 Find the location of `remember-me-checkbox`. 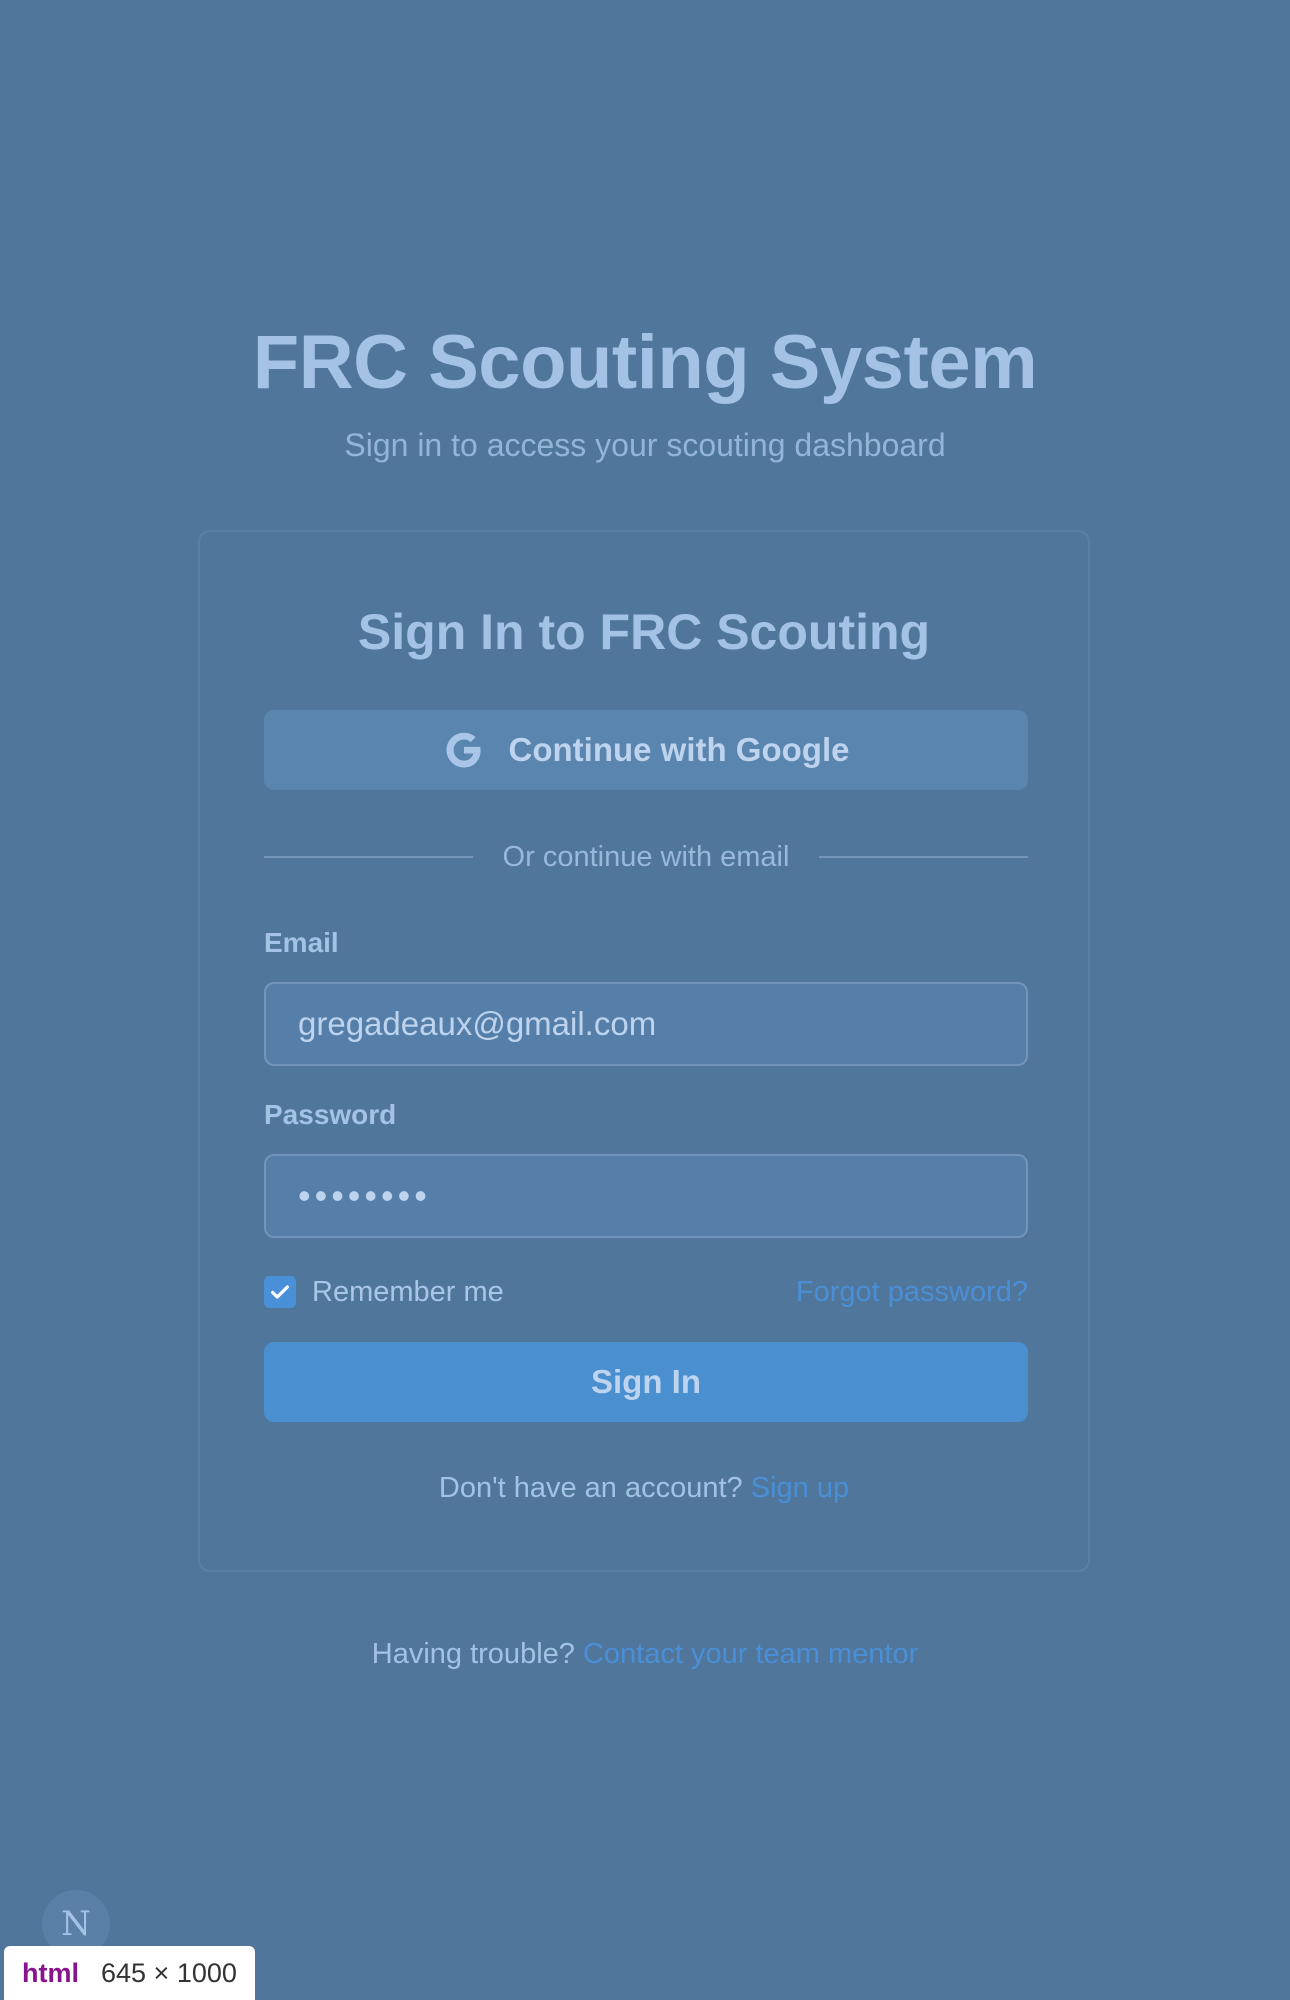

remember-me-checkbox is located at coordinates (280, 1292).